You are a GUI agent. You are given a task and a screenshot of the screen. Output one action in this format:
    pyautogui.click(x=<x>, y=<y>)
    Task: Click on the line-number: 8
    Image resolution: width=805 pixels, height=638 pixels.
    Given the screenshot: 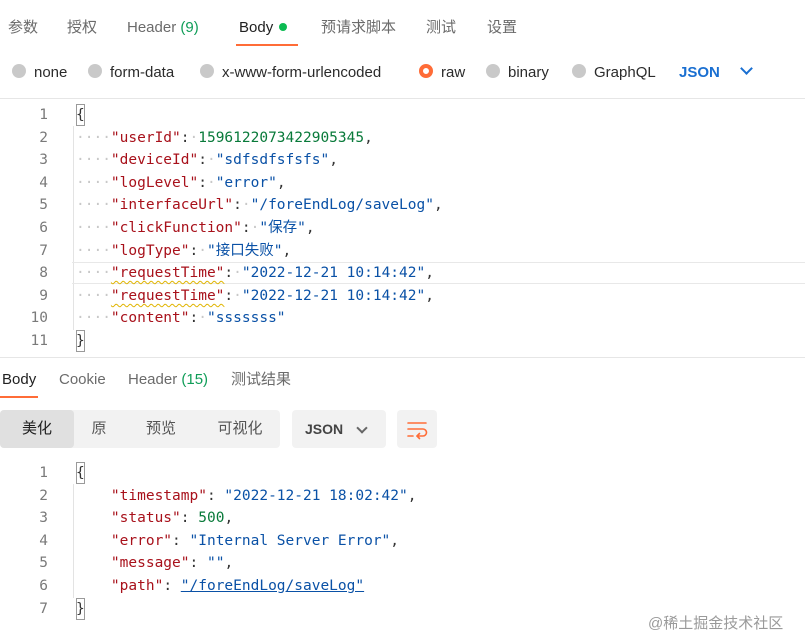 What is the action you would take?
    pyautogui.click(x=43, y=273)
    